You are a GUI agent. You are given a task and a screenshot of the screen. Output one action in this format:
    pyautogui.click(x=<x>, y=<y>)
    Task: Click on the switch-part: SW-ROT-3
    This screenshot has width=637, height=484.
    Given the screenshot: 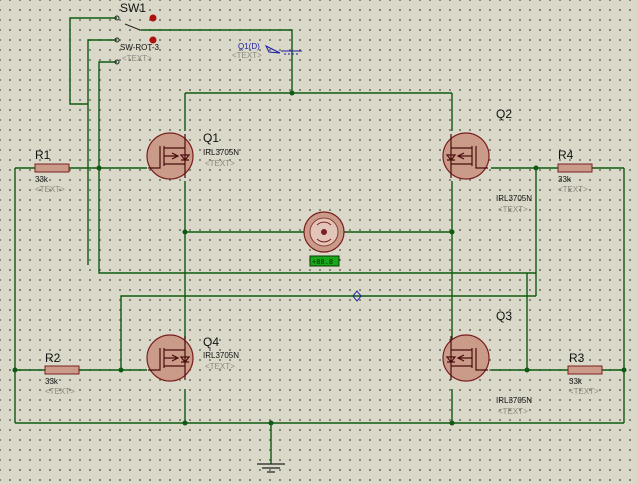 What is the action you would take?
    pyautogui.click(x=140, y=47)
    